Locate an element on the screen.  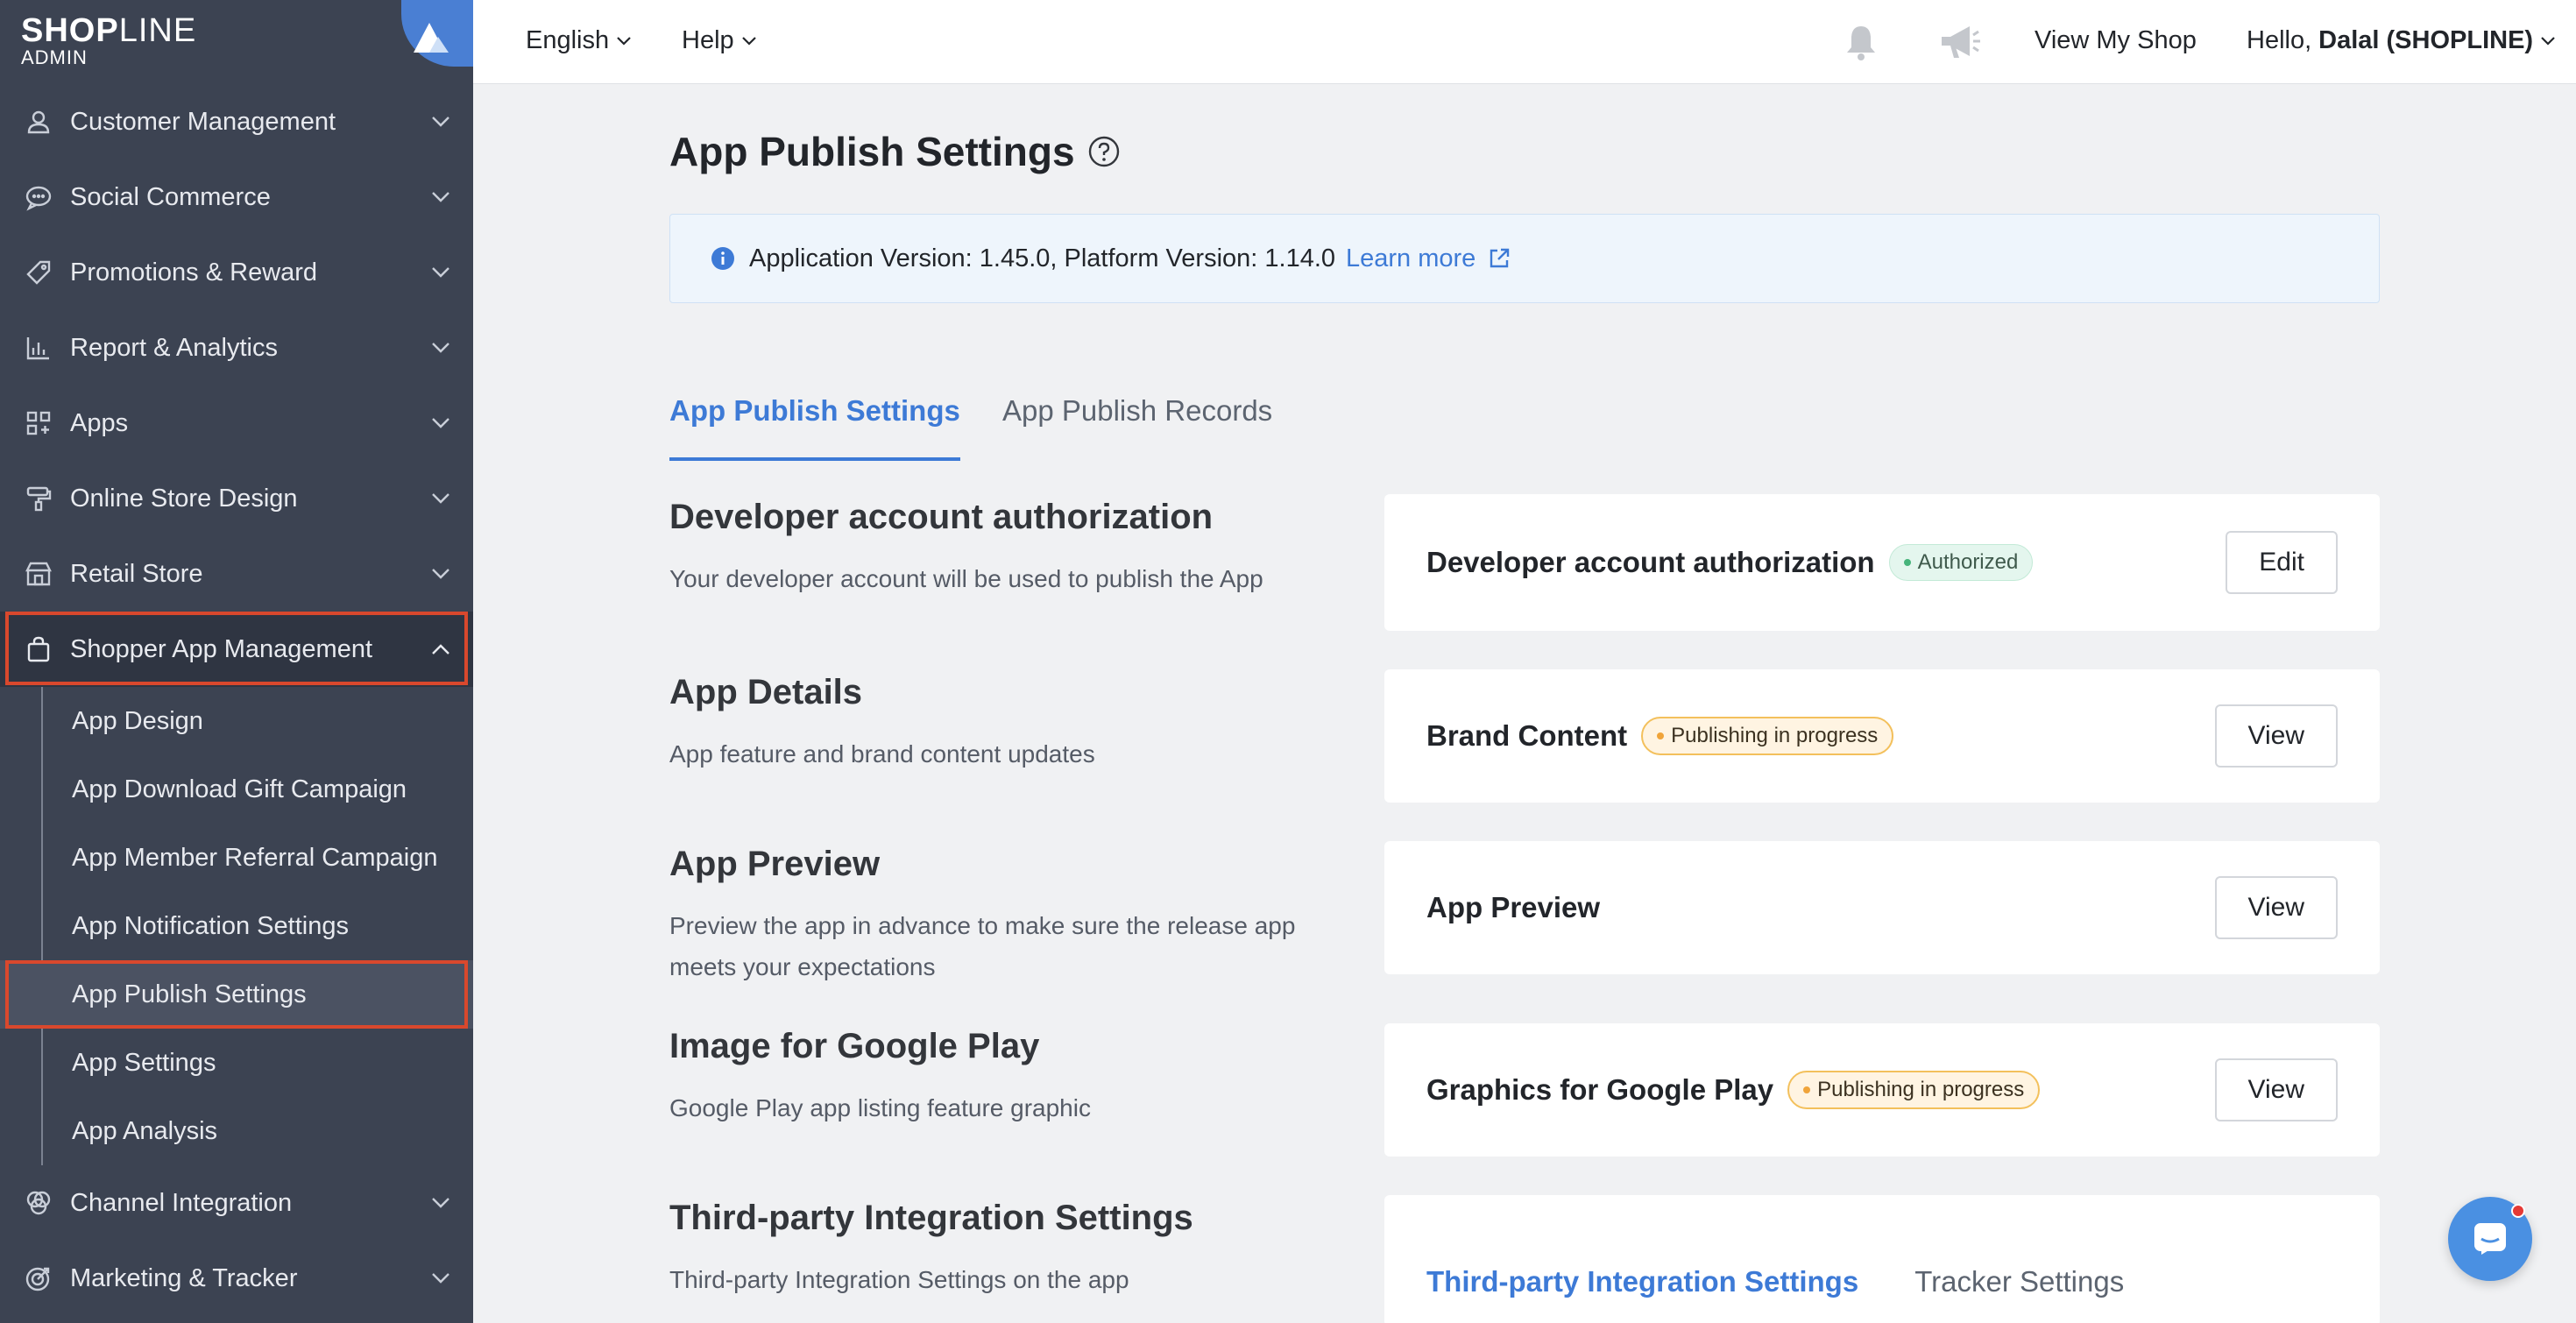
submenu-item-app-download-gift-campaign: App Download Gift Campaign is located at coordinates (236, 789).